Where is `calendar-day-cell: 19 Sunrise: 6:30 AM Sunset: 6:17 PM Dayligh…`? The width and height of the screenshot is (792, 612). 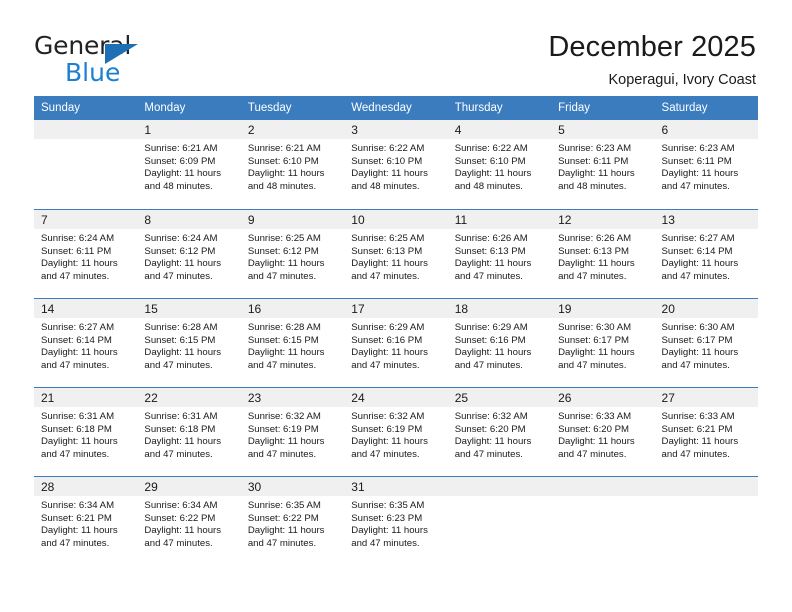
calendar-day-cell: 19 Sunrise: 6:30 AM Sunset: 6:17 PM Dayligh… is located at coordinates (603, 342).